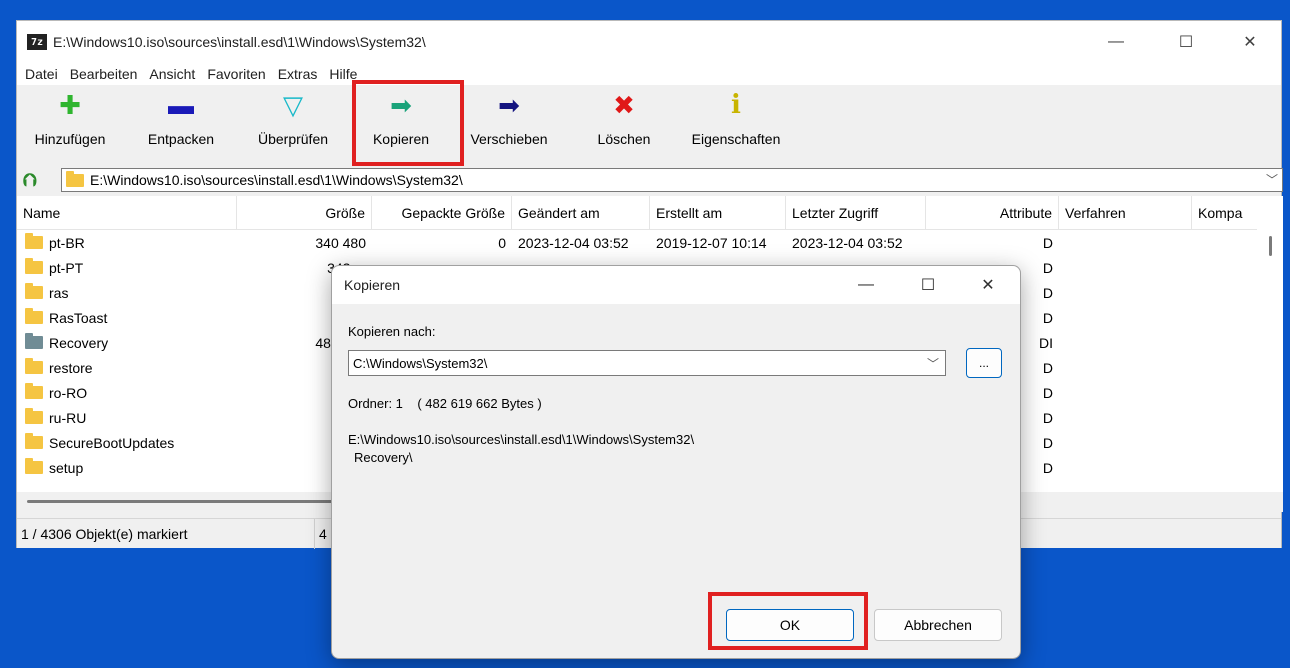 This screenshot has width=1290, height=668. I want to click on row-name-text: pt-PT, so click(66, 267).